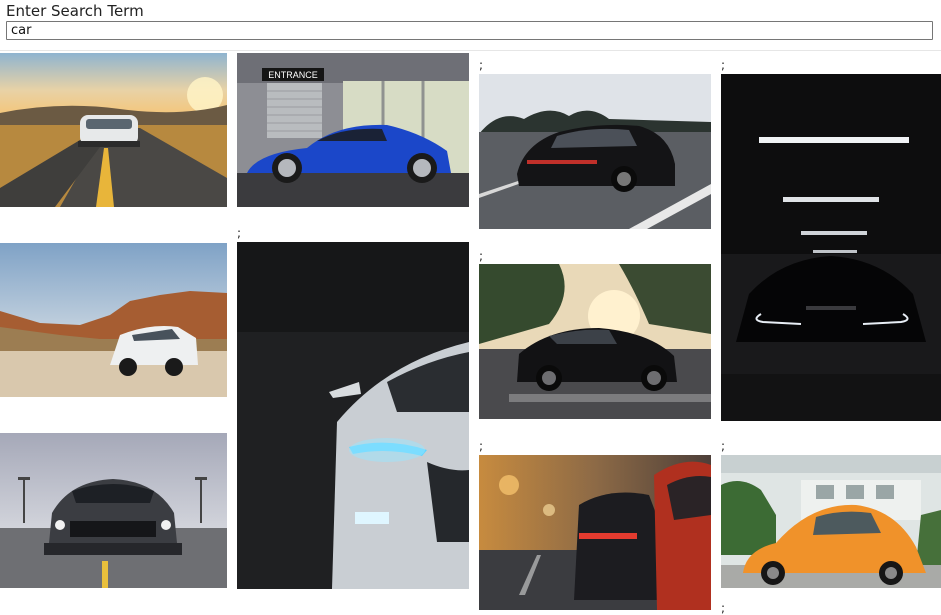 This screenshot has width=941, height=615. What do you see at coordinates (470, 50) in the screenshot?
I see `header-divider` at bounding box center [470, 50].